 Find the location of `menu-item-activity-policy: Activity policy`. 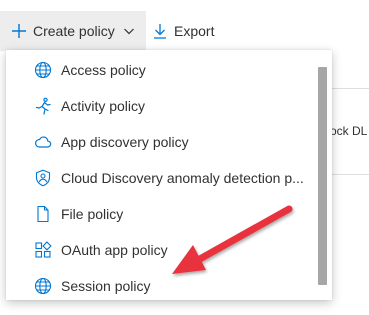

menu-item-activity-policy: Activity policy is located at coordinates (161, 106).